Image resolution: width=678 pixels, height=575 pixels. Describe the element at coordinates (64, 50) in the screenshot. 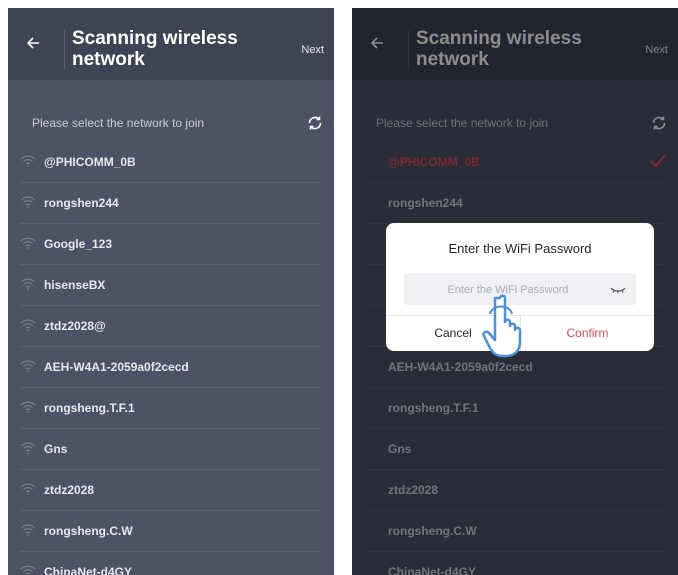

I see `header-divider` at that location.